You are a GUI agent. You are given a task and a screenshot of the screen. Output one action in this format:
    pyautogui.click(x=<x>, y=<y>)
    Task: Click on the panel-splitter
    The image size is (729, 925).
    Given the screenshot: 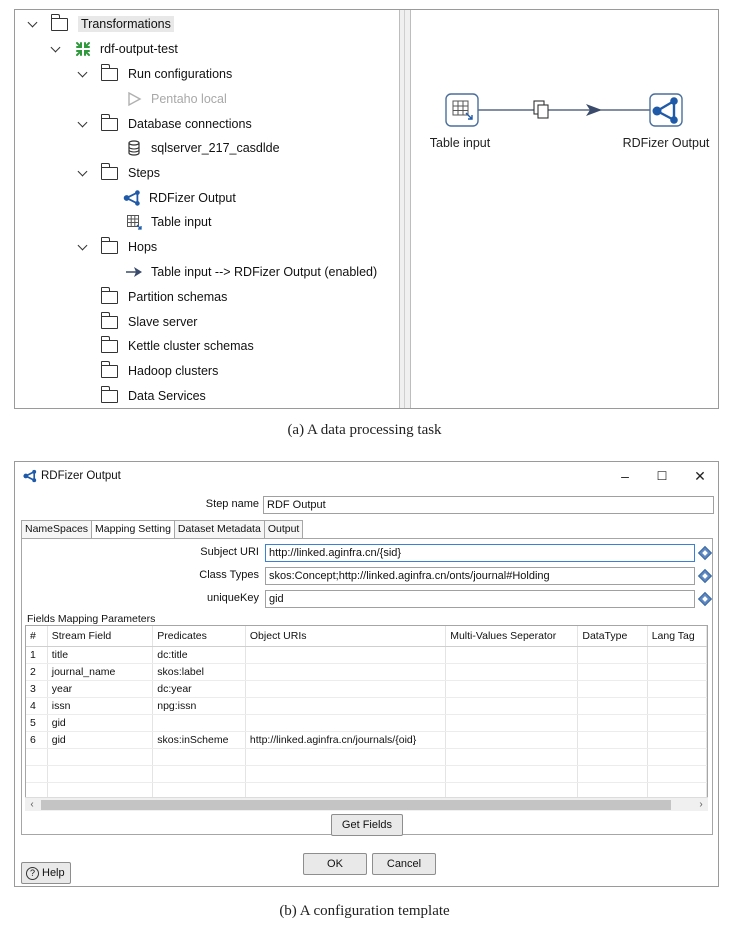 What is the action you would take?
    pyautogui.click(x=405, y=209)
    